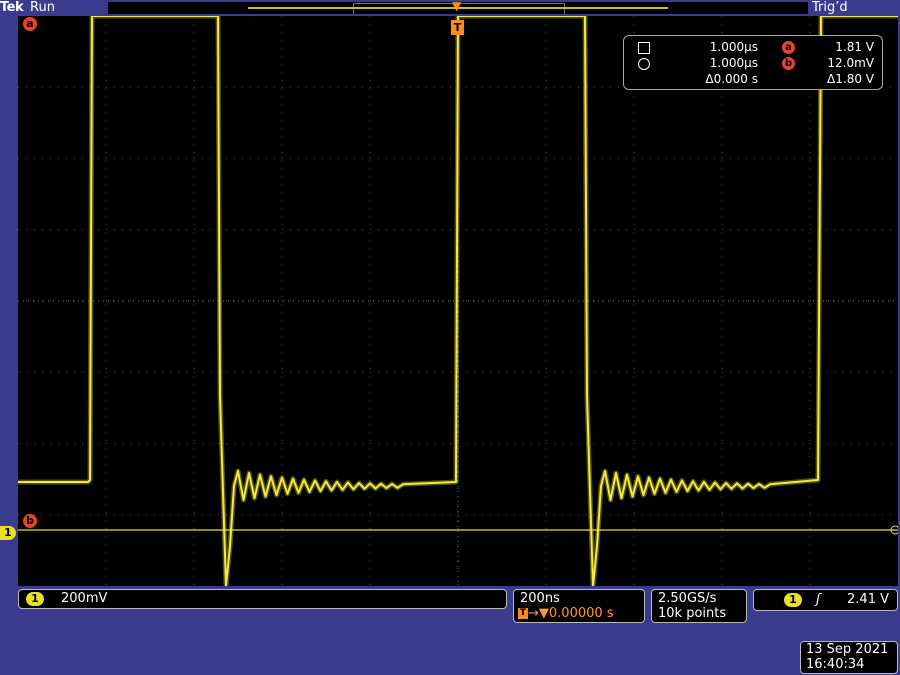 The height and width of the screenshot is (675, 900). Describe the element at coordinates (850, 79) in the screenshot. I see `delta-volt: Δ1.80 V` at that location.